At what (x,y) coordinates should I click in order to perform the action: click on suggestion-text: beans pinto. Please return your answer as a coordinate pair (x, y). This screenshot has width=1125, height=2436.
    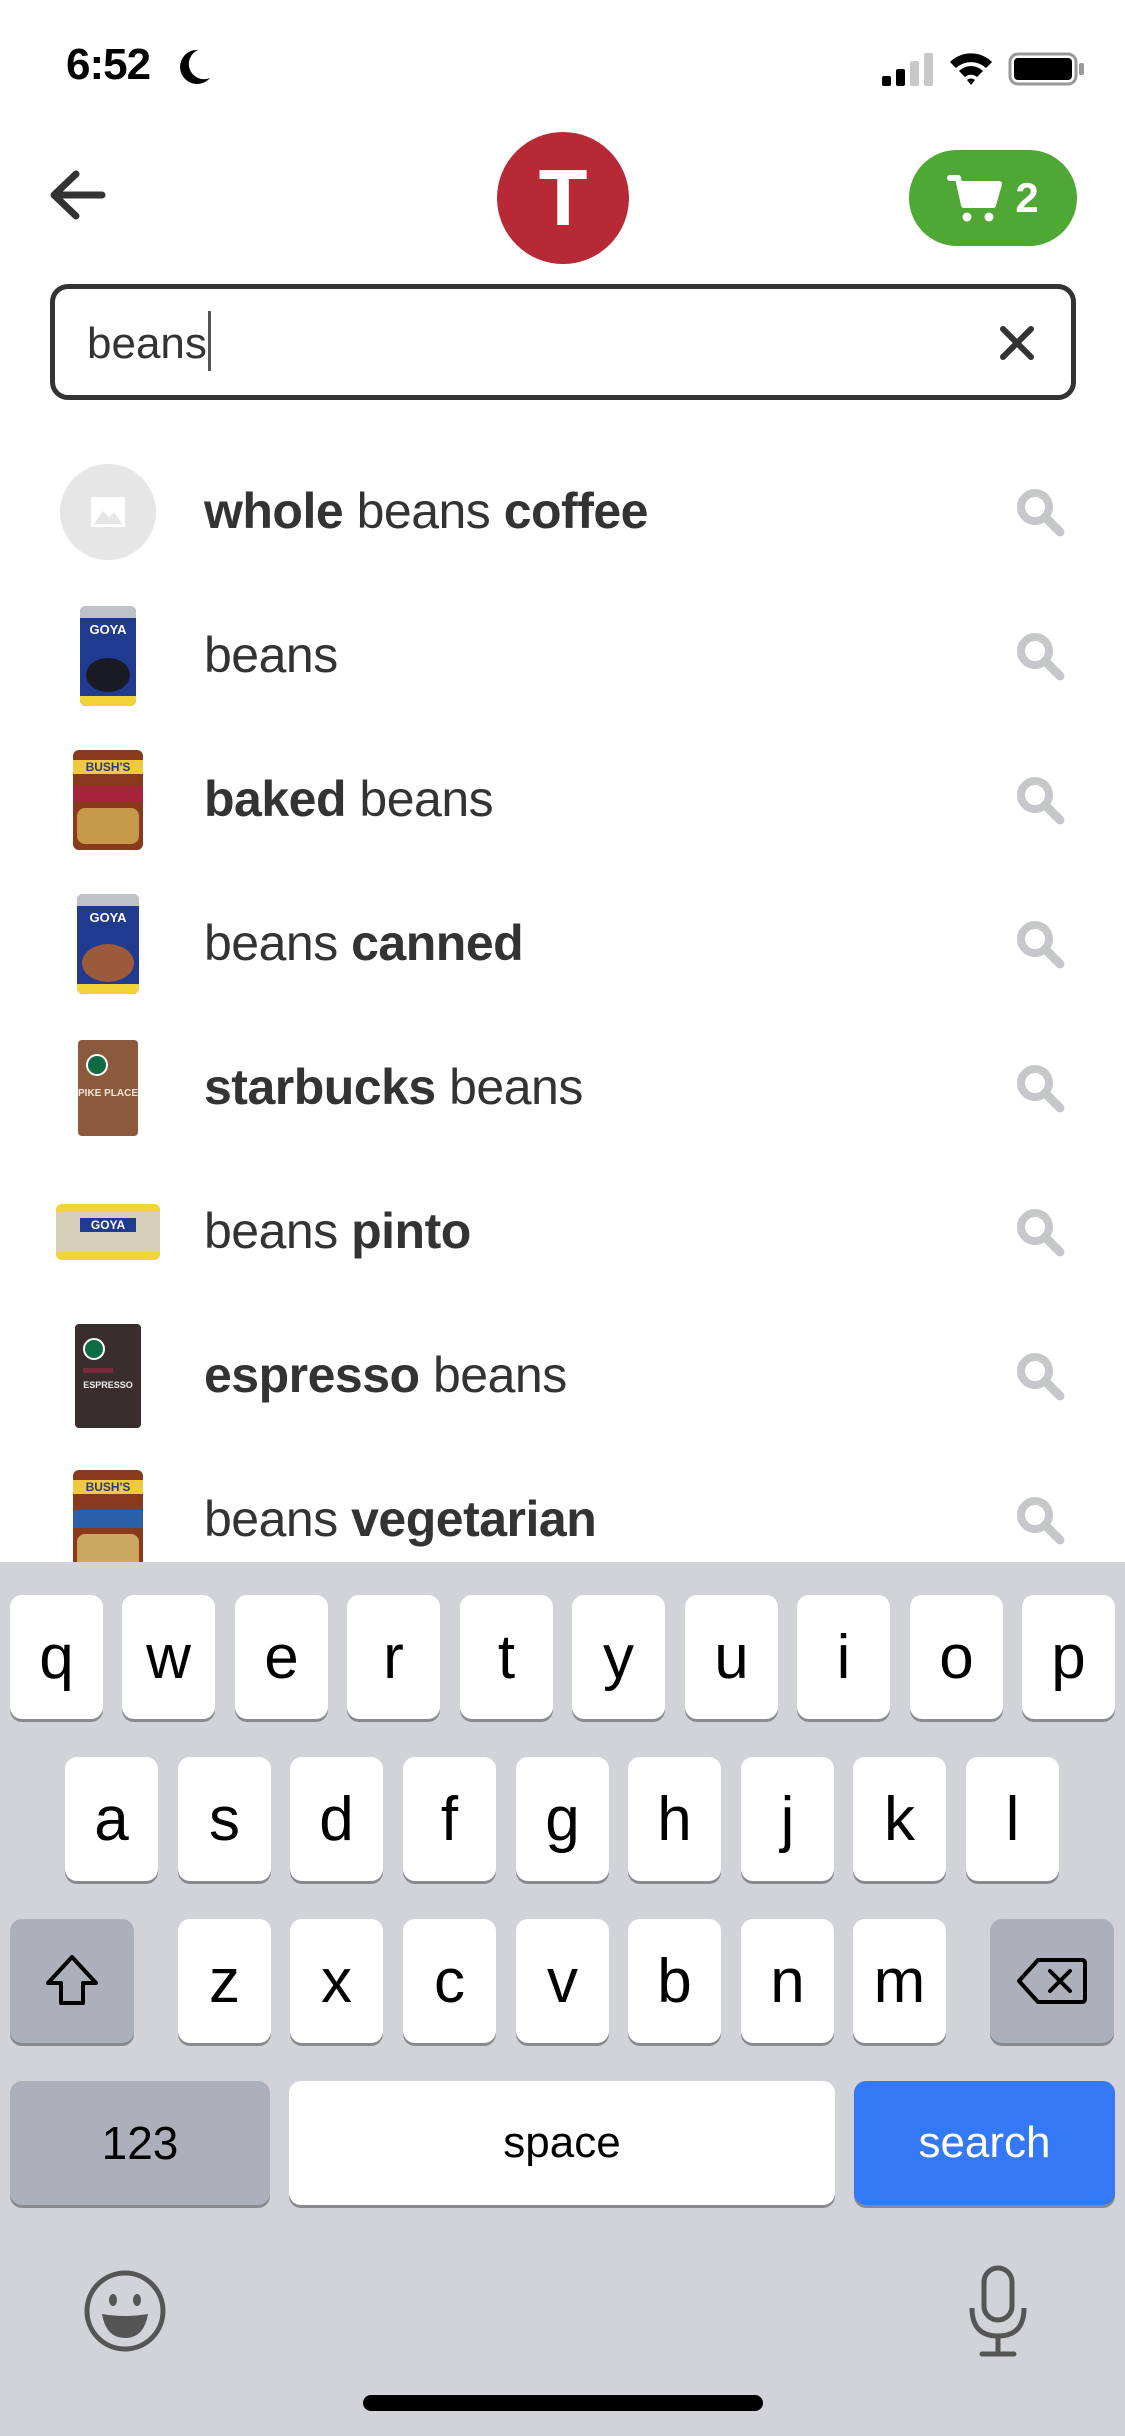
    Looking at the image, I should click on (337, 1231).